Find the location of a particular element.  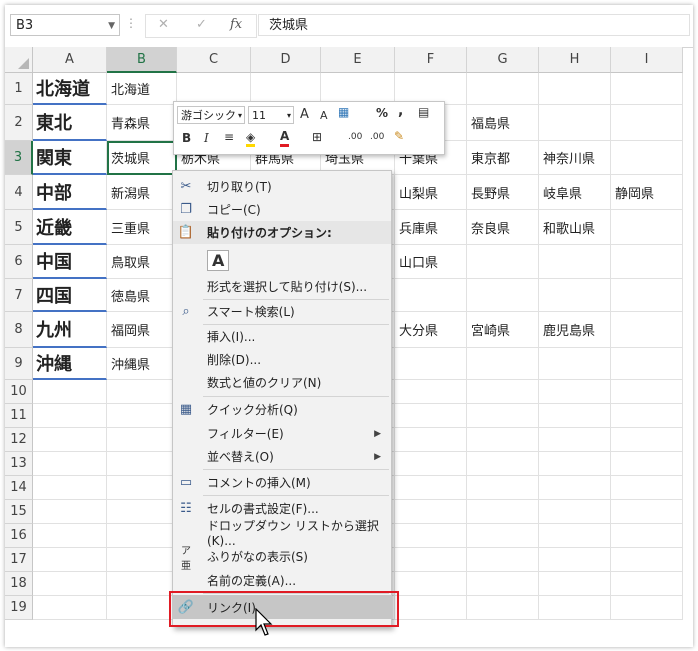

cell-h2 is located at coordinates (575, 123).